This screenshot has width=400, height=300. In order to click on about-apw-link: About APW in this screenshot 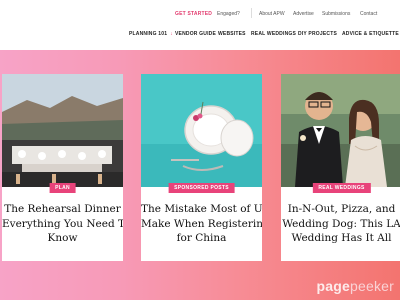, I will do `click(272, 14)`.